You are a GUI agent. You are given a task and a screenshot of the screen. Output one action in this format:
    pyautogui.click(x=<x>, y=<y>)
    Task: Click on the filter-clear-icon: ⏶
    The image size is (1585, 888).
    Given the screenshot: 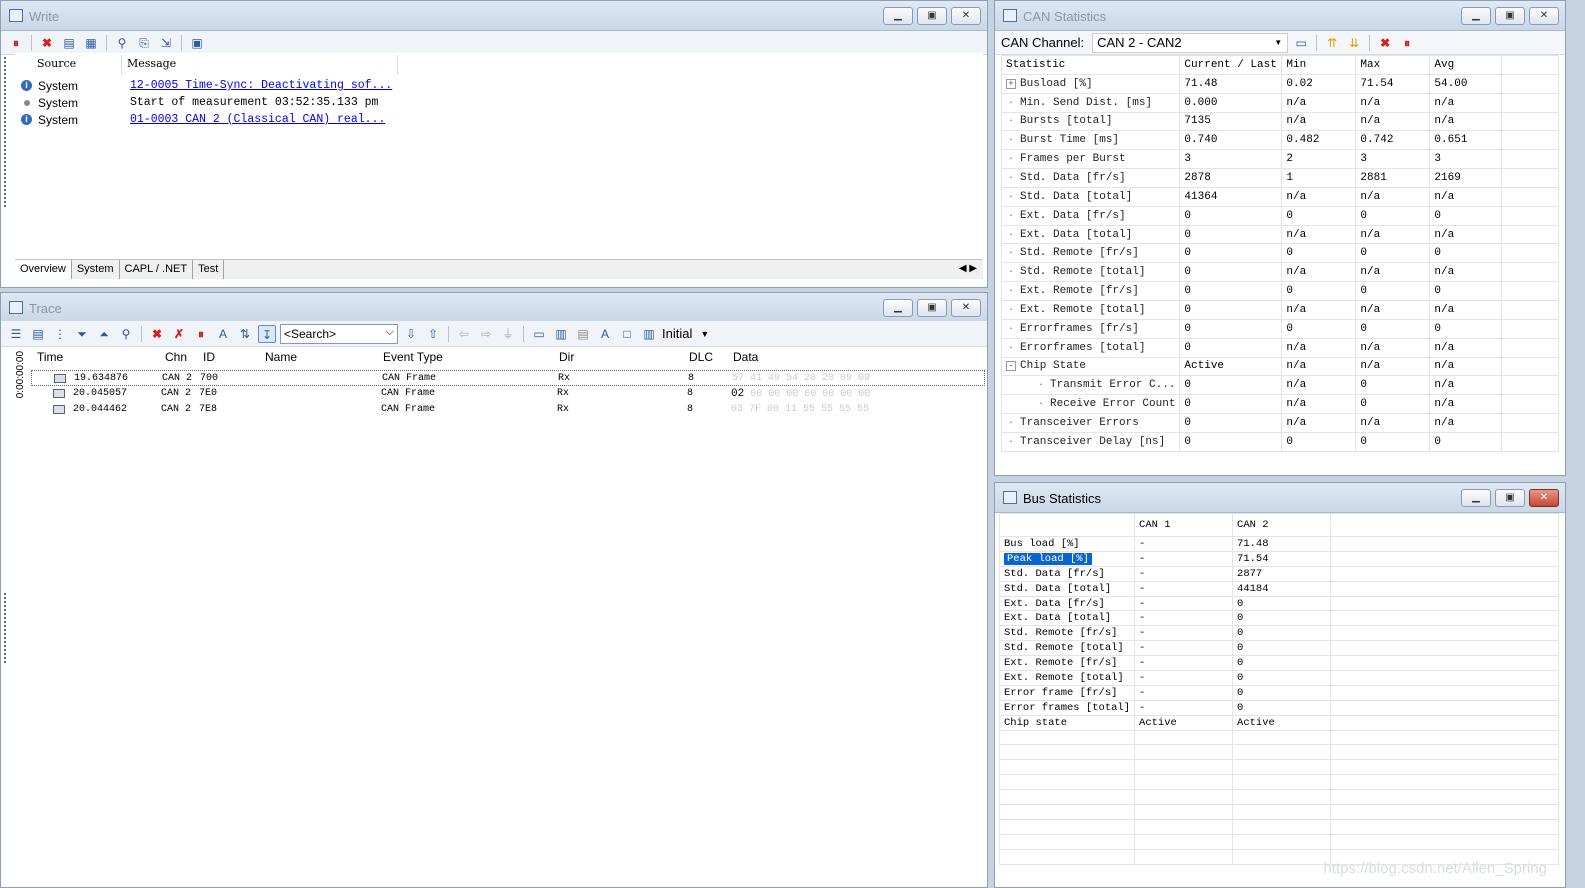 What is the action you would take?
    pyautogui.click(x=104, y=334)
    